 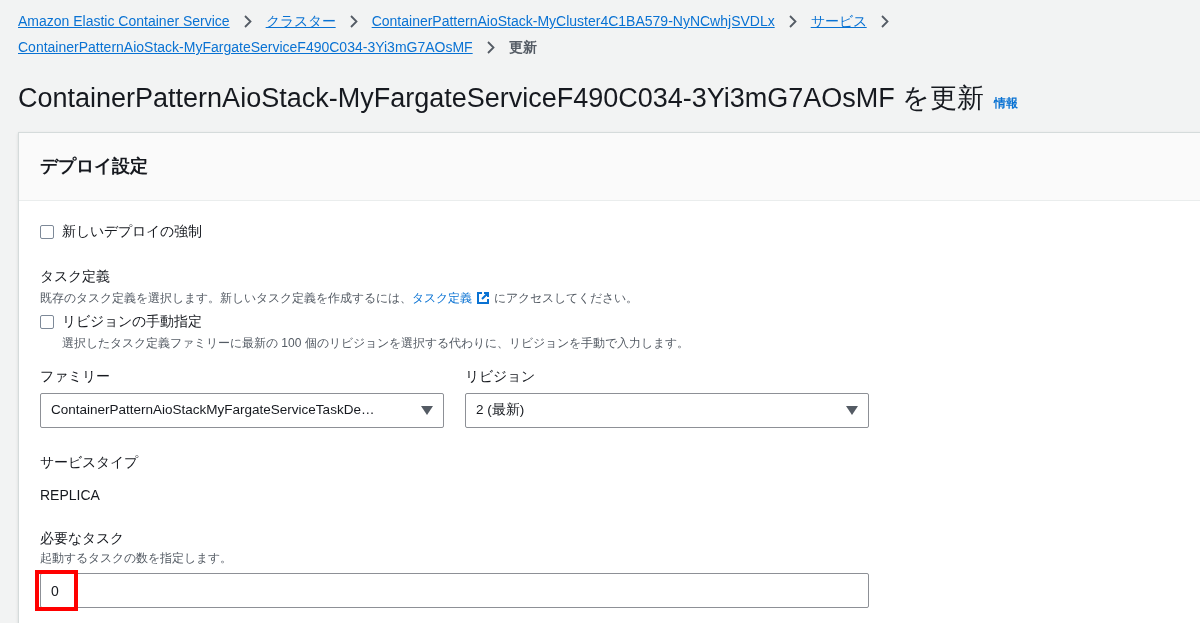 What do you see at coordinates (70, 495) in the screenshot?
I see `field-value: REPLICA` at bounding box center [70, 495].